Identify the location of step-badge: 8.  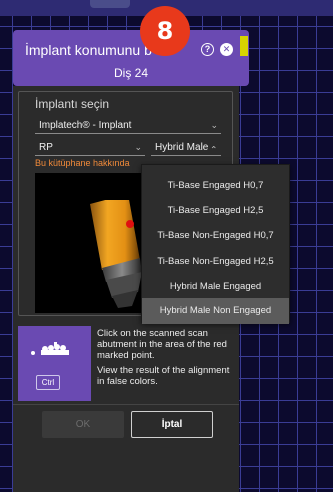
(165, 31).